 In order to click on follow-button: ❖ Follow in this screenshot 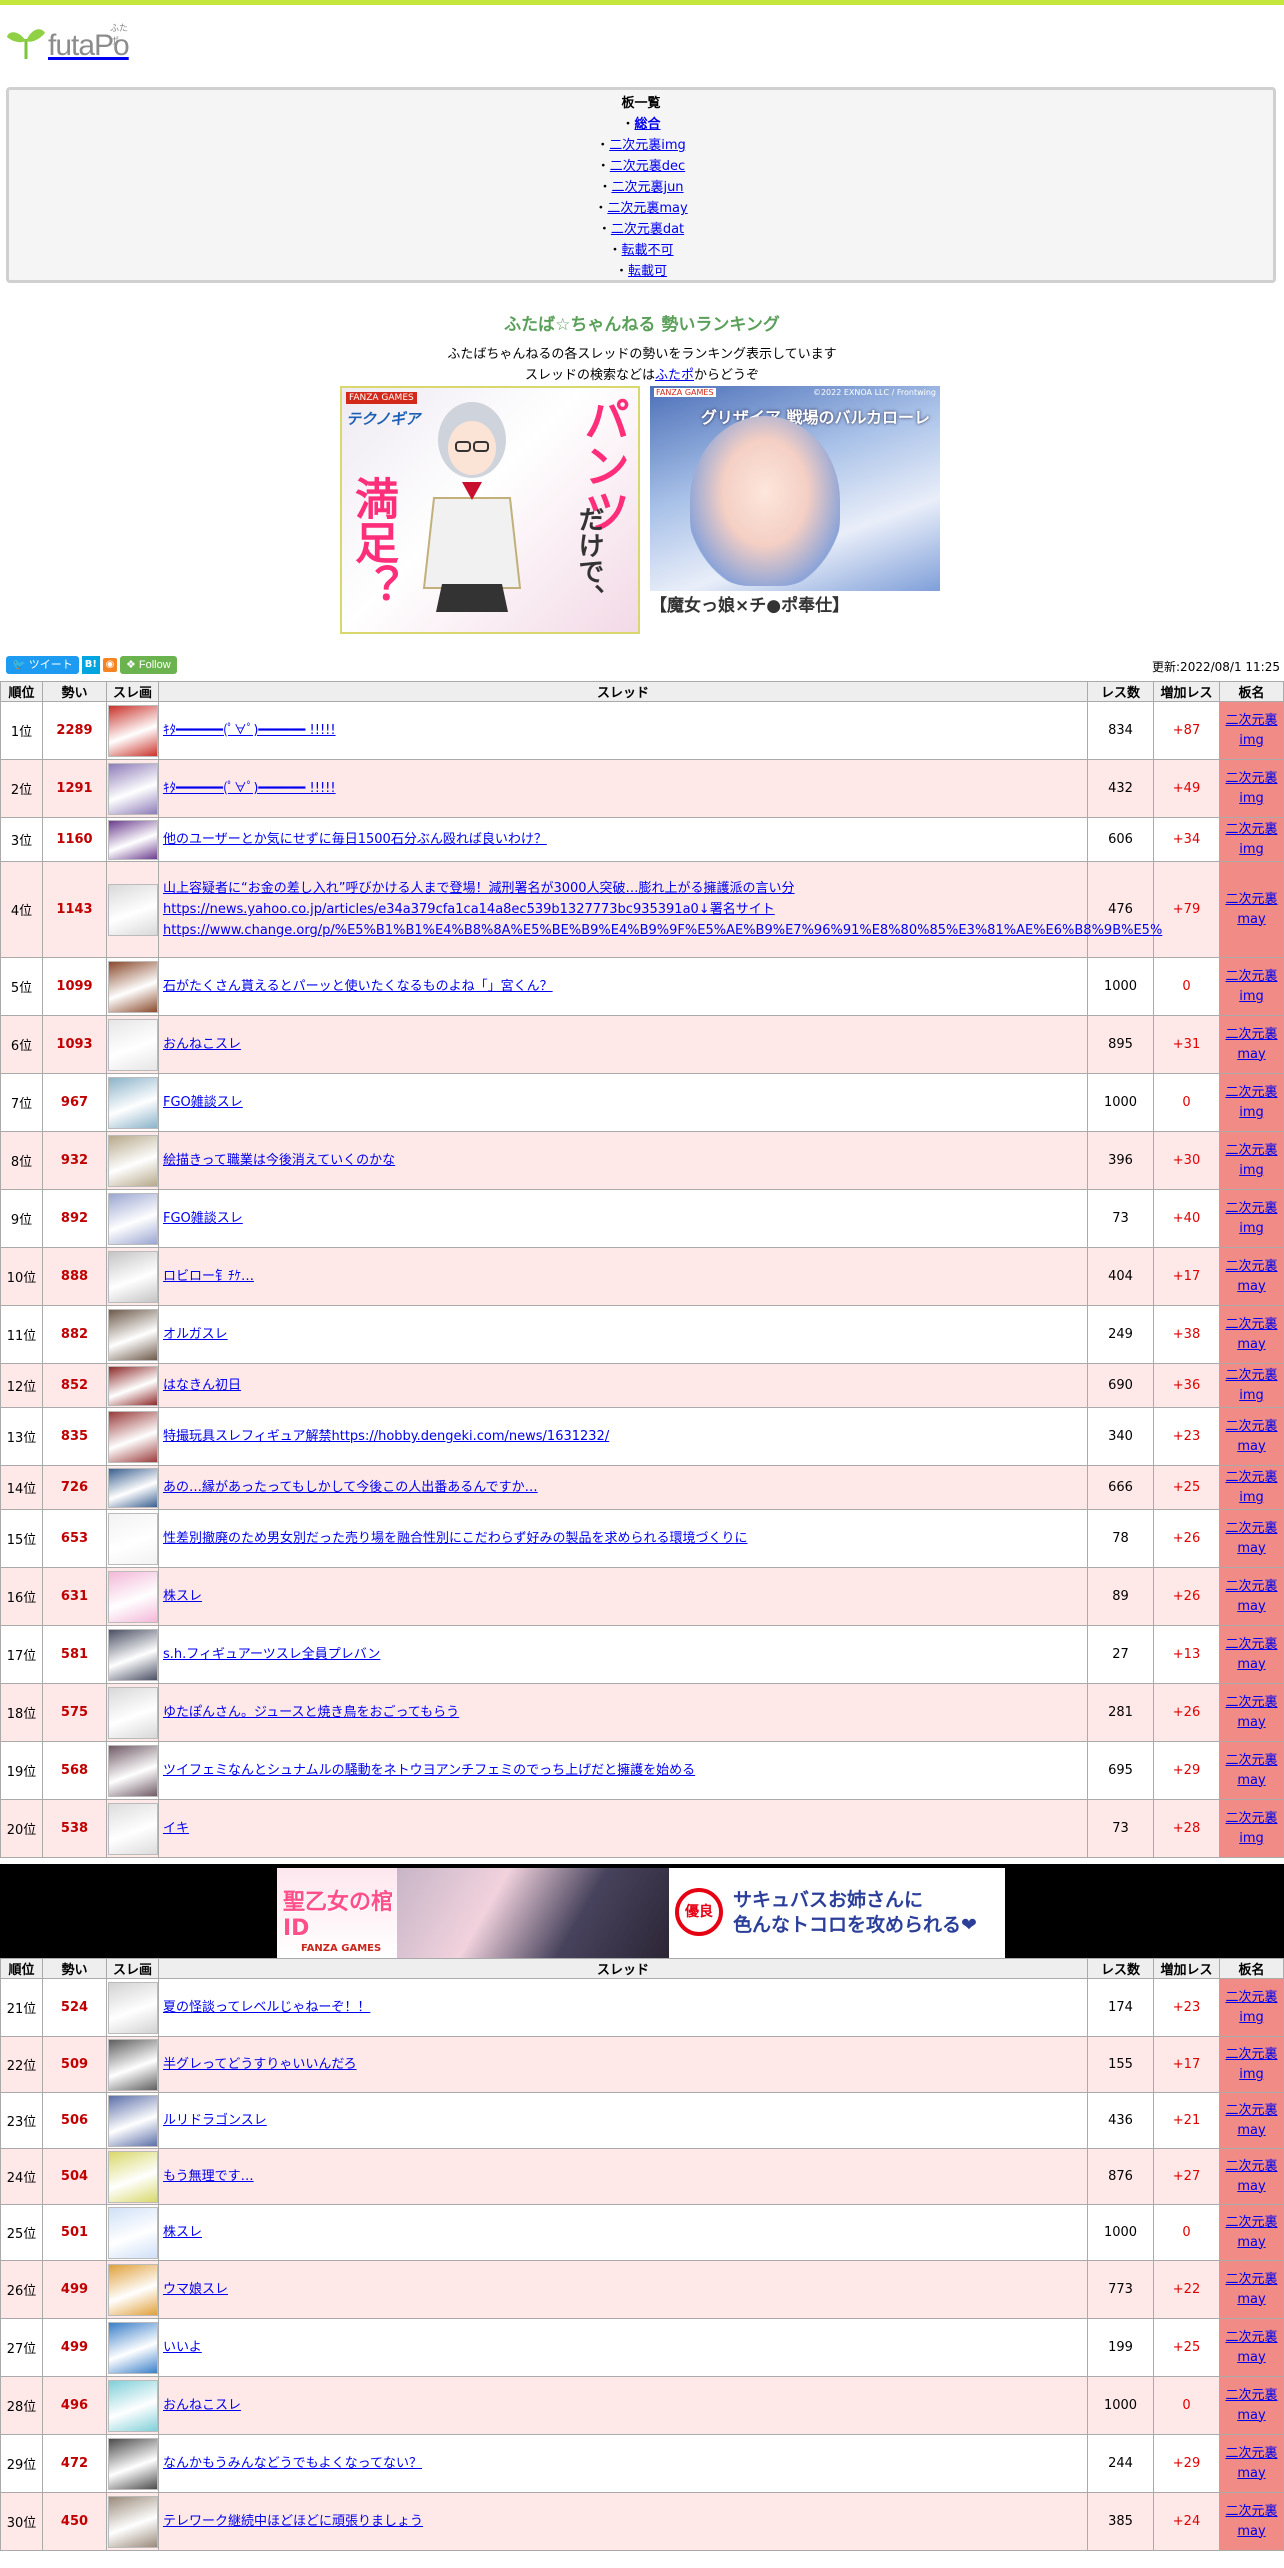, I will do `click(148, 665)`.